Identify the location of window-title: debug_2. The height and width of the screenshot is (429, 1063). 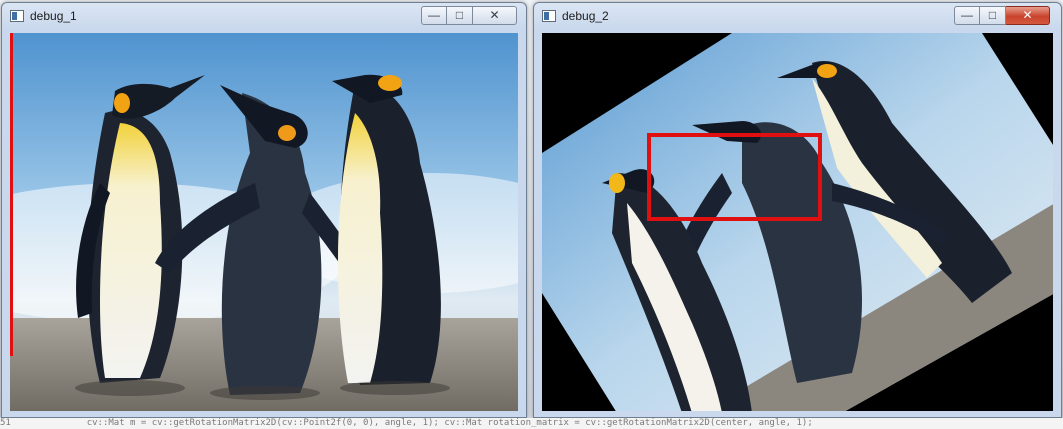
(585, 16).